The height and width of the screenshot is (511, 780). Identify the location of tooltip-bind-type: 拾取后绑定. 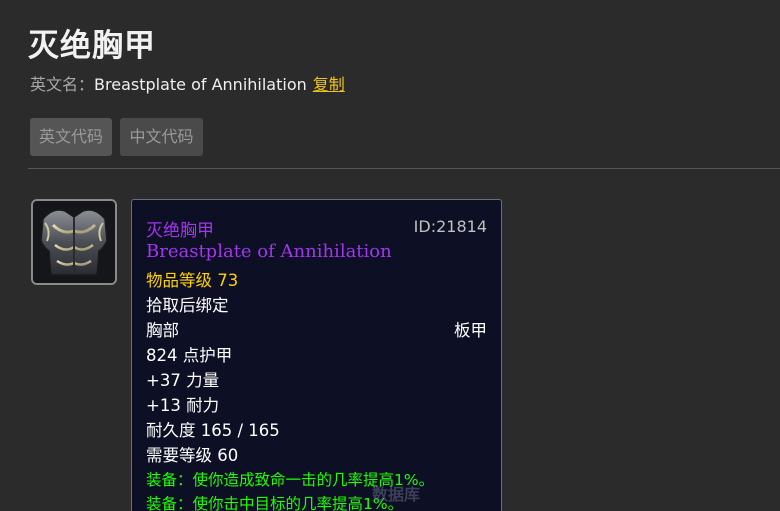
(187, 305).